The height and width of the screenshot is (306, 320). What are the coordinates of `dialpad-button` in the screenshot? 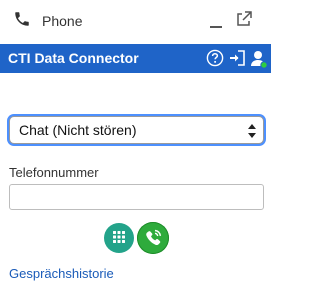 It's located at (119, 238).